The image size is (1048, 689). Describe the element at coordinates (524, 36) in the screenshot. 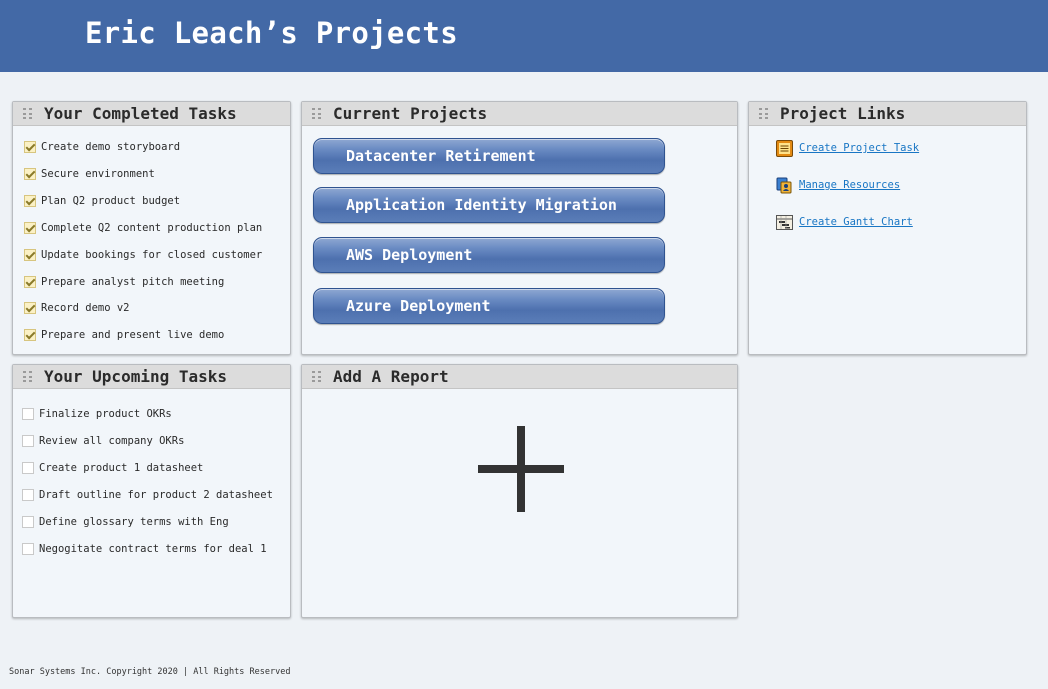

I see `page-header: Eric Leach’s Projects` at that location.